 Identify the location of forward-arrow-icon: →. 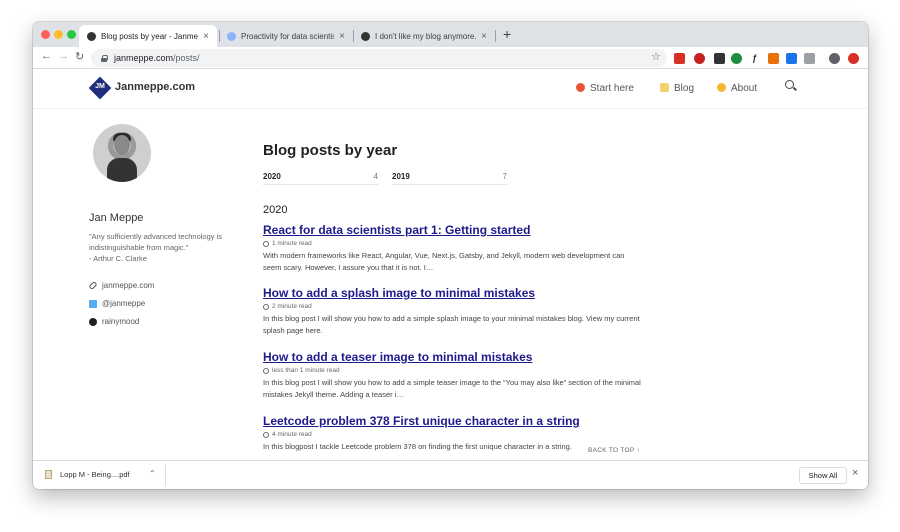
(63, 56).